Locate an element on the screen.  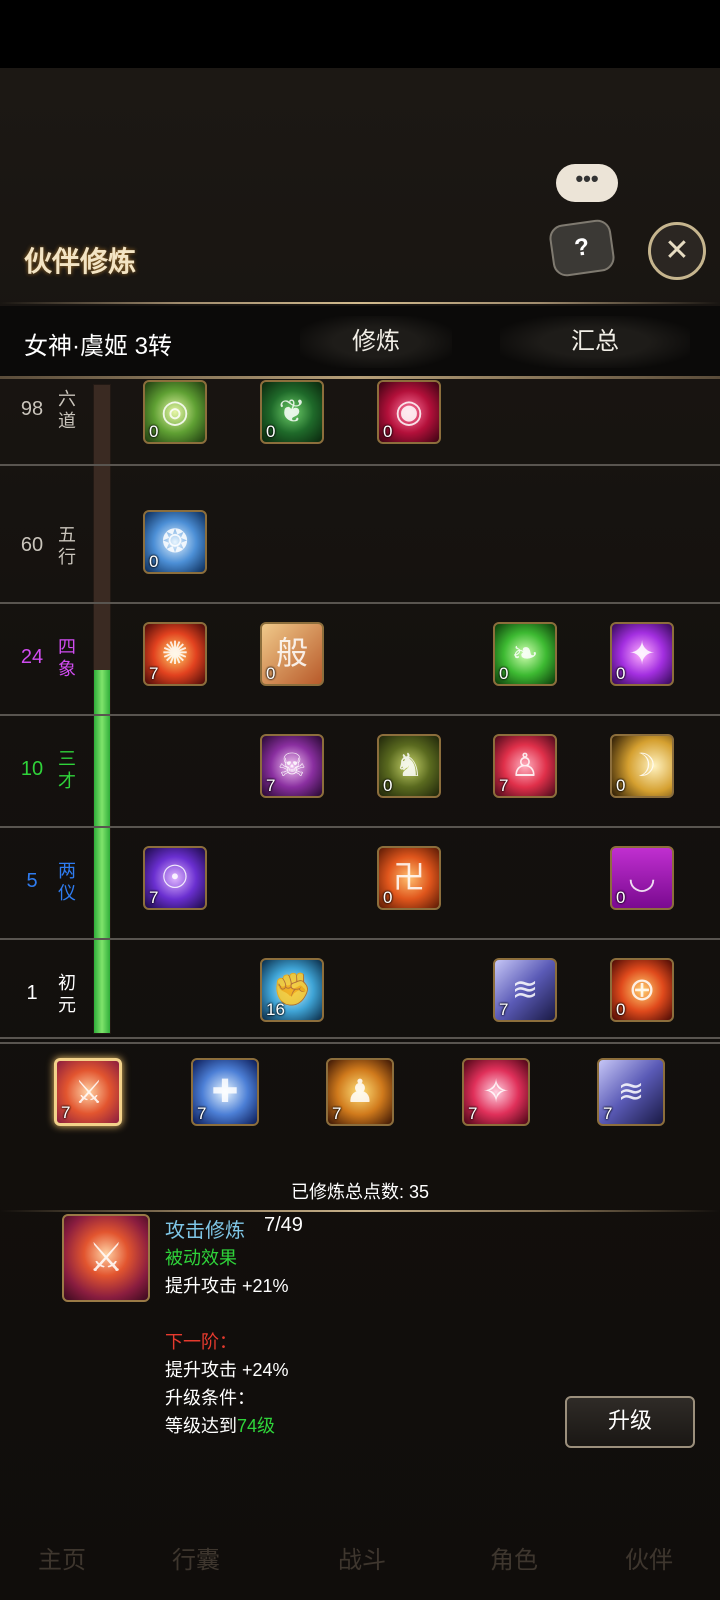
skill-name: 攻击修炼 is located at coordinates (205, 1231).